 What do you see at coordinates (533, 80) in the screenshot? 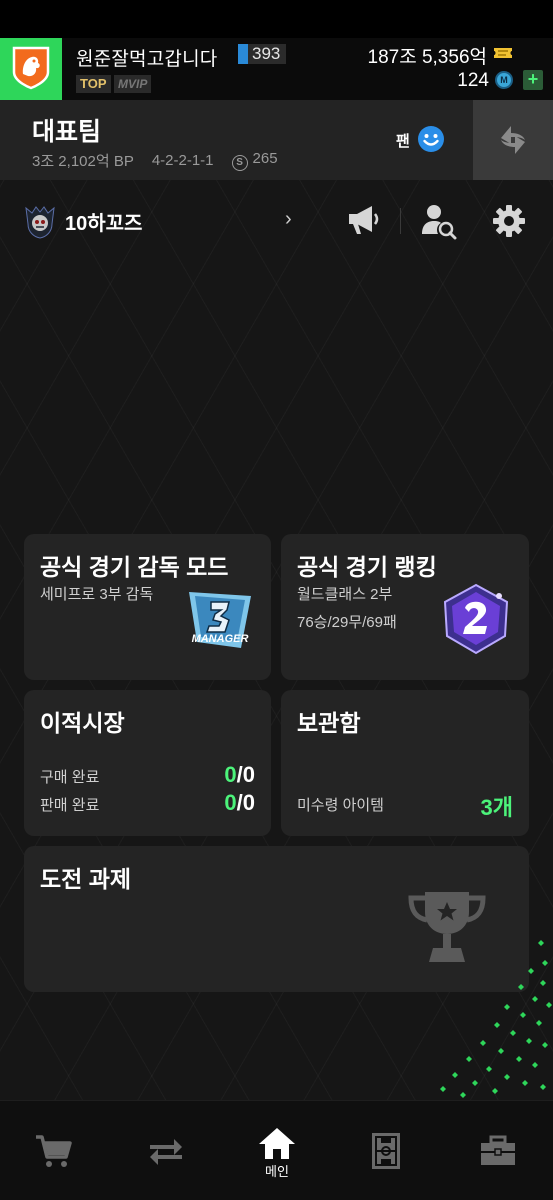
I see `add-fc-button: +` at bounding box center [533, 80].